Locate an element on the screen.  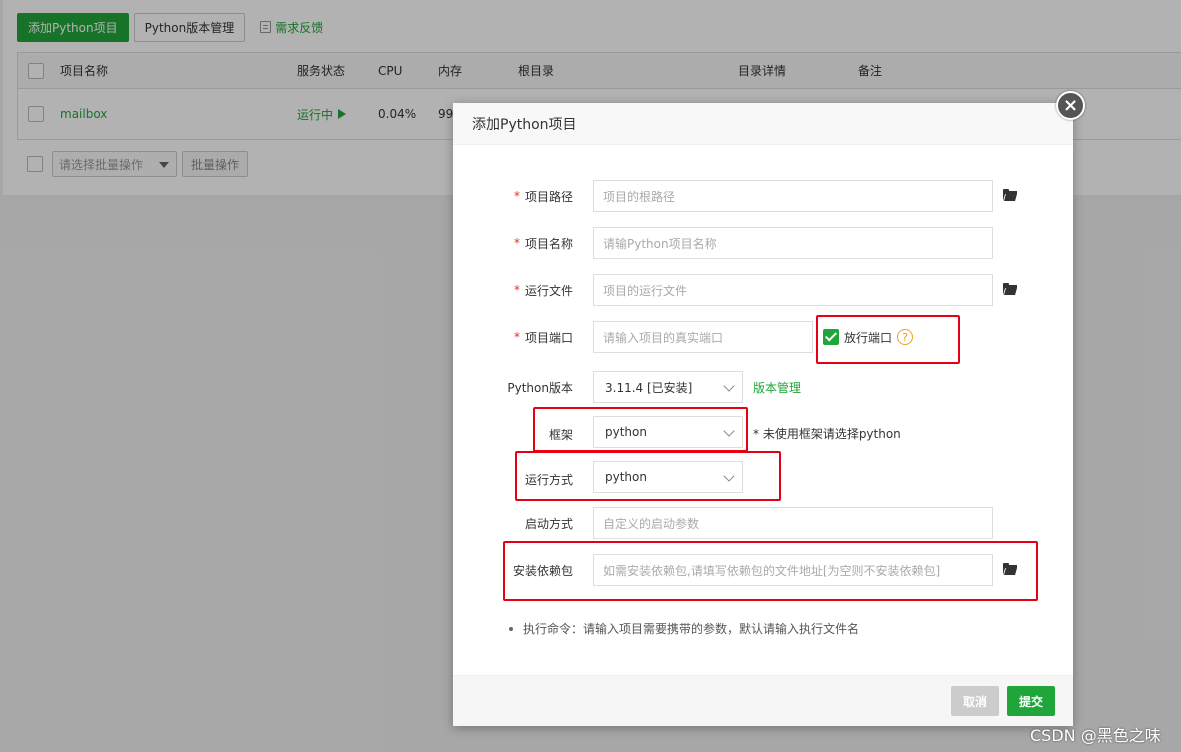
project-path-input: 项目的根路径 is located at coordinates (793, 196).